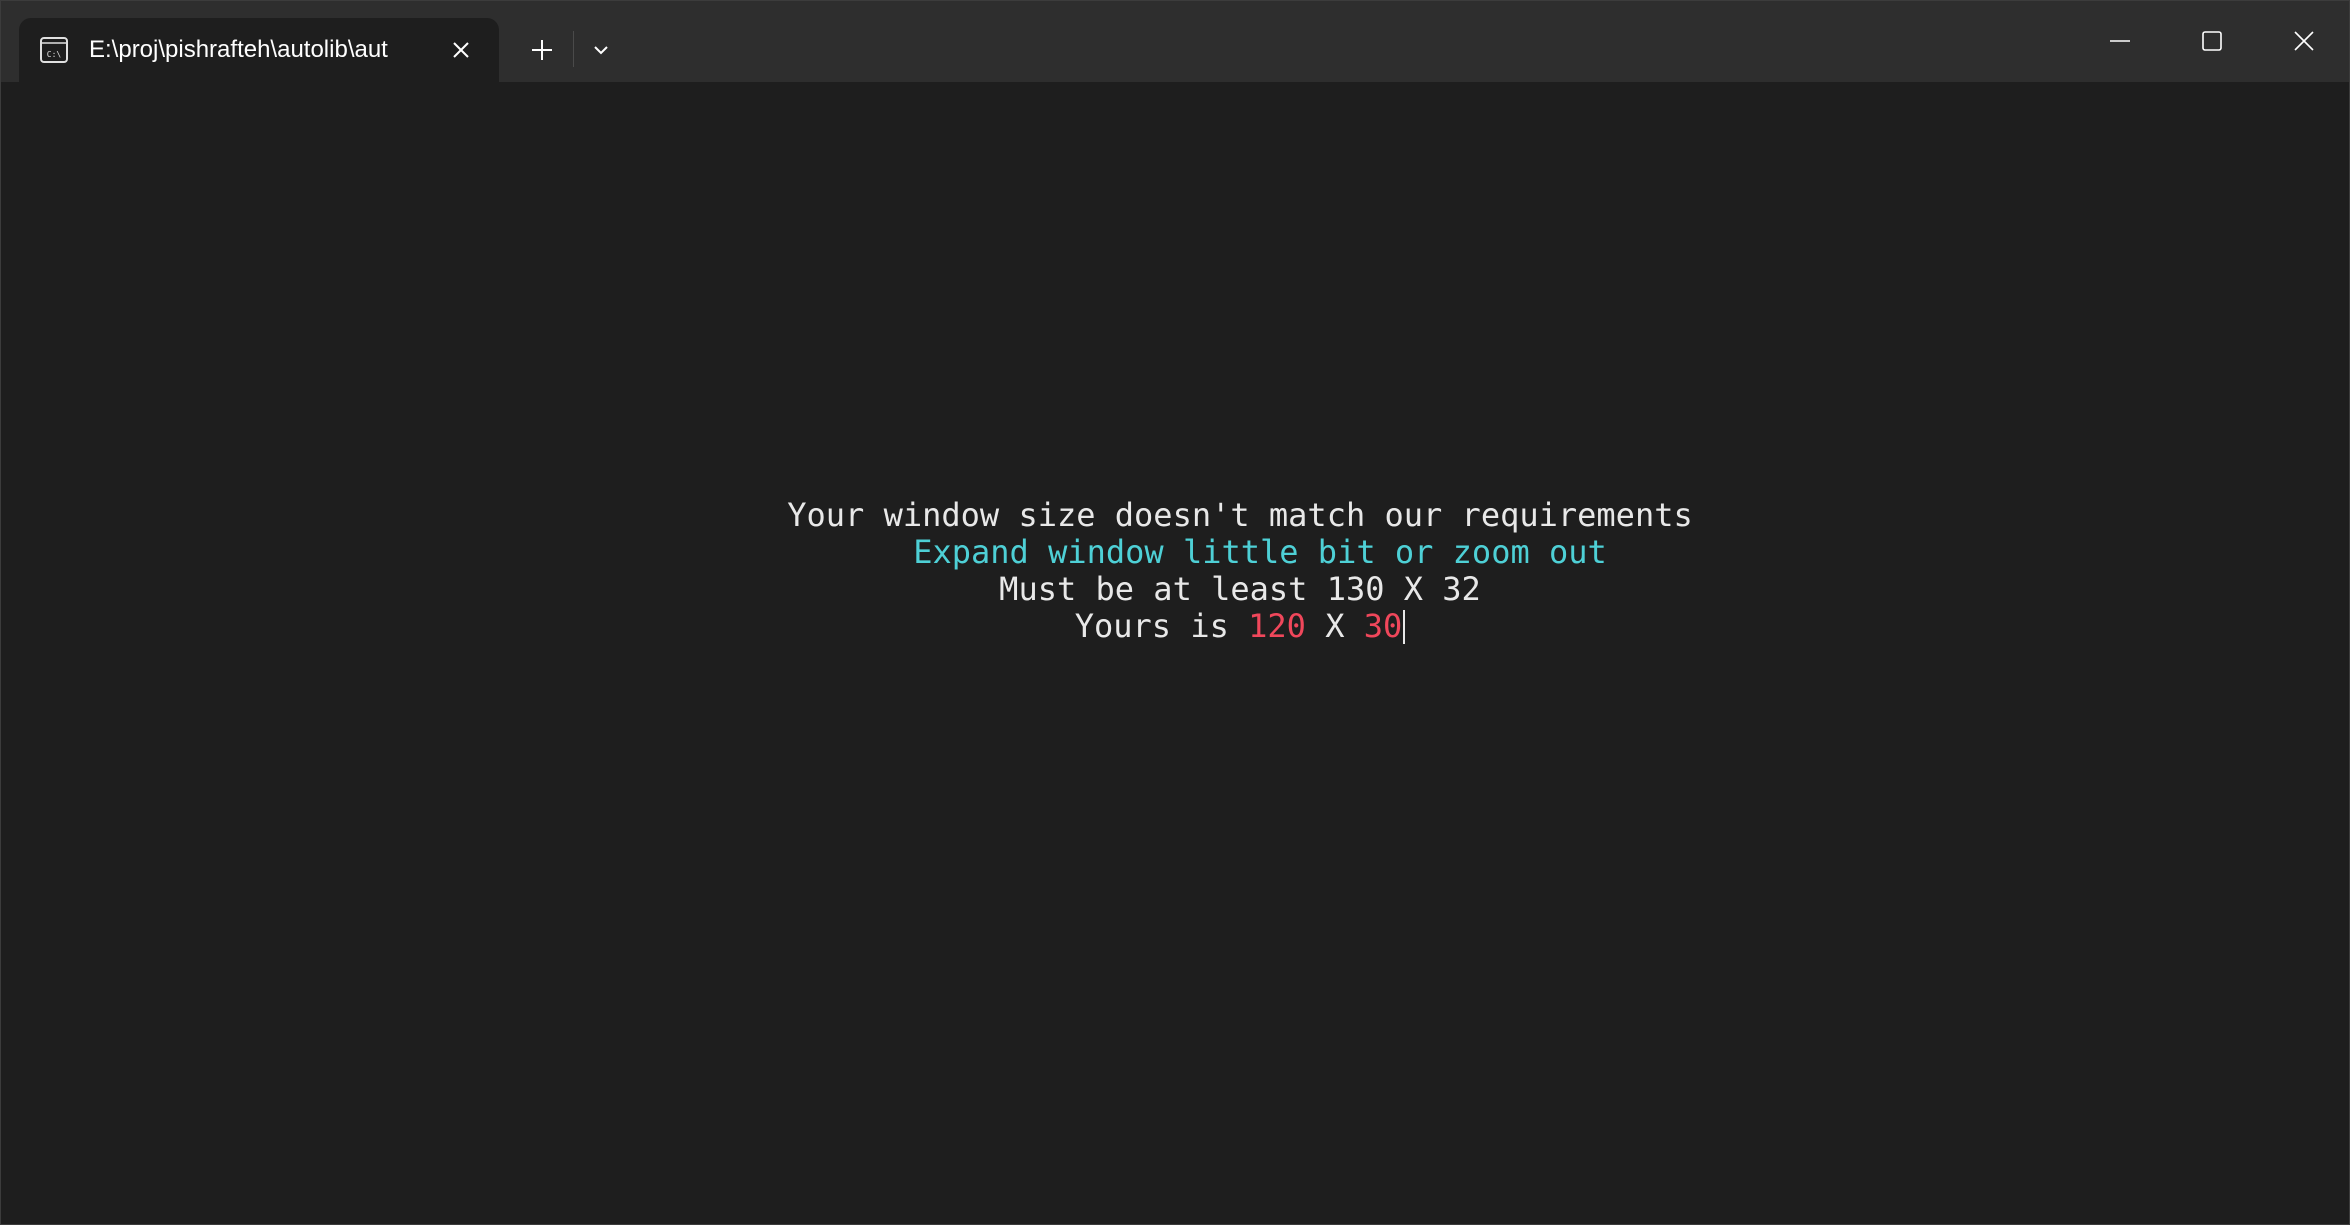 The width and height of the screenshot is (2350, 1225). What do you see at coordinates (1240, 589) in the screenshot?
I see `requirement-line: Must be at least 130 X 32` at bounding box center [1240, 589].